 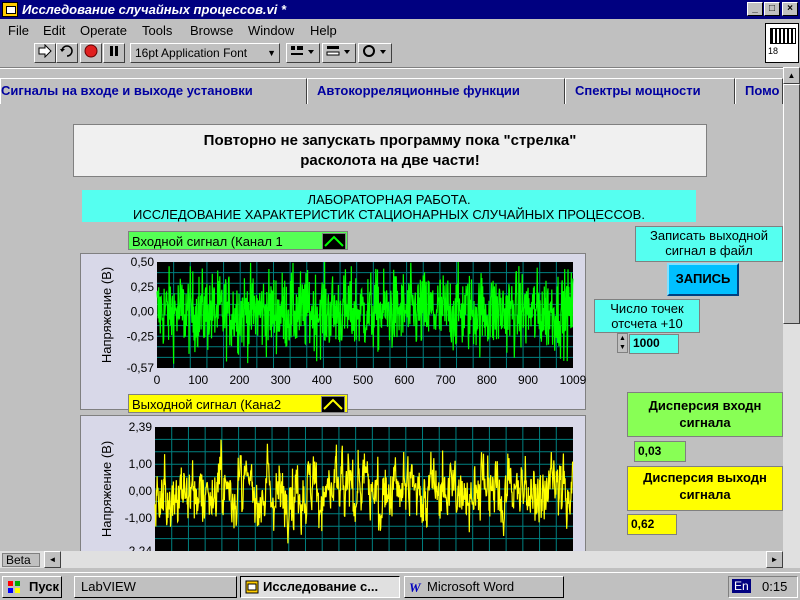 I want to click on input-y-tick: -0,25, so click(x=141, y=336).